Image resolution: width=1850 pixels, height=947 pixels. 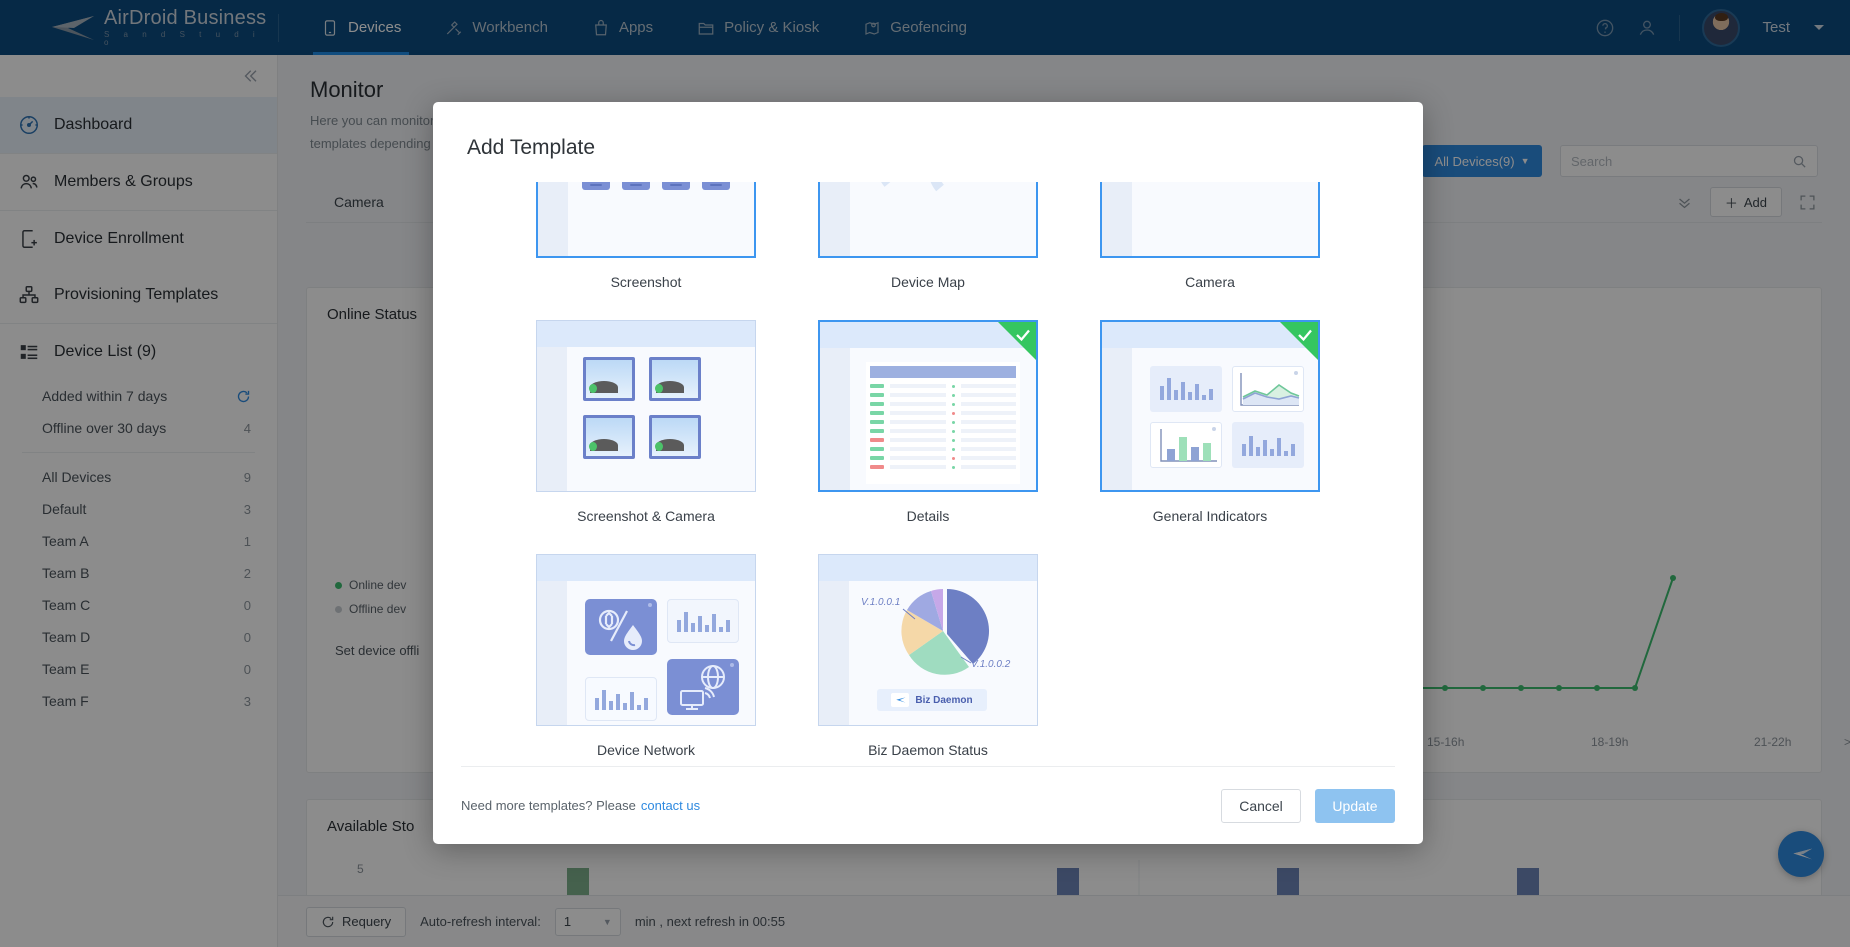 I want to click on pie-label-v1001: V.1.0.0.1, so click(x=880, y=602).